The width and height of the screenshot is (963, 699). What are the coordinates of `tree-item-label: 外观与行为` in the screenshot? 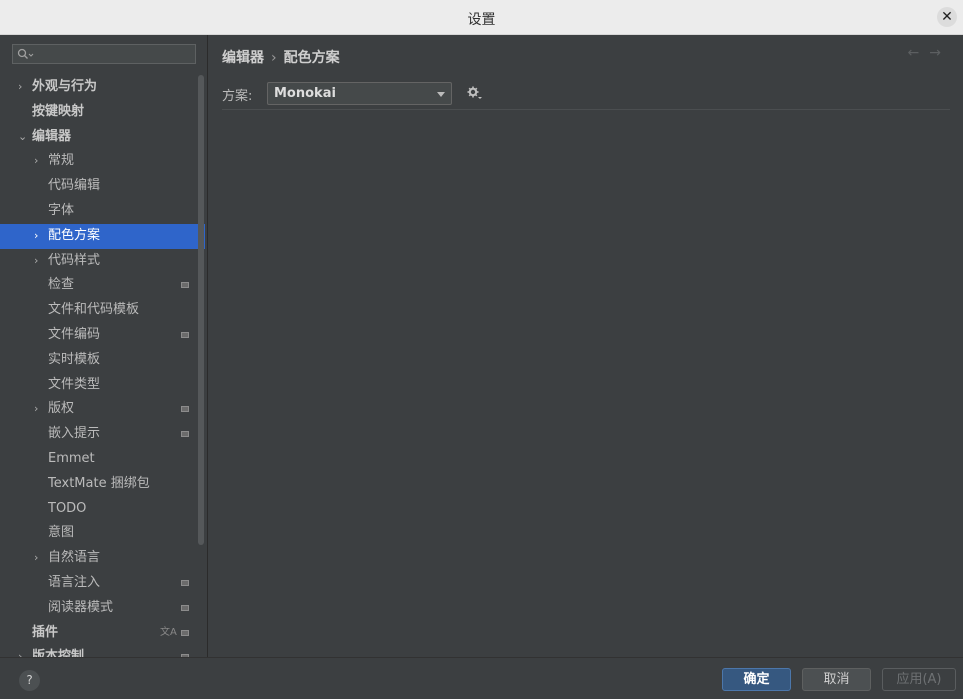 It's located at (65, 86).